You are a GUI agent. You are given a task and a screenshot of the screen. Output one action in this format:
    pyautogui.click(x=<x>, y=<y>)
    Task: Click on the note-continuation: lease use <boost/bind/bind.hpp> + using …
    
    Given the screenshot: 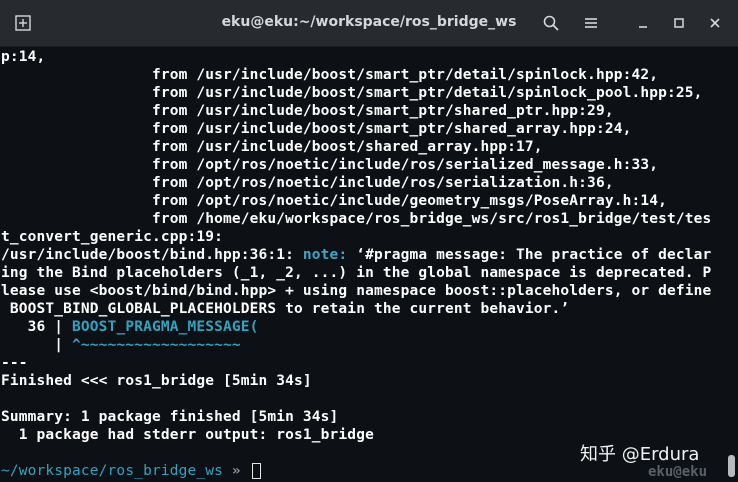 What is the action you would take?
    pyautogui.click(x=356, y=291)
    